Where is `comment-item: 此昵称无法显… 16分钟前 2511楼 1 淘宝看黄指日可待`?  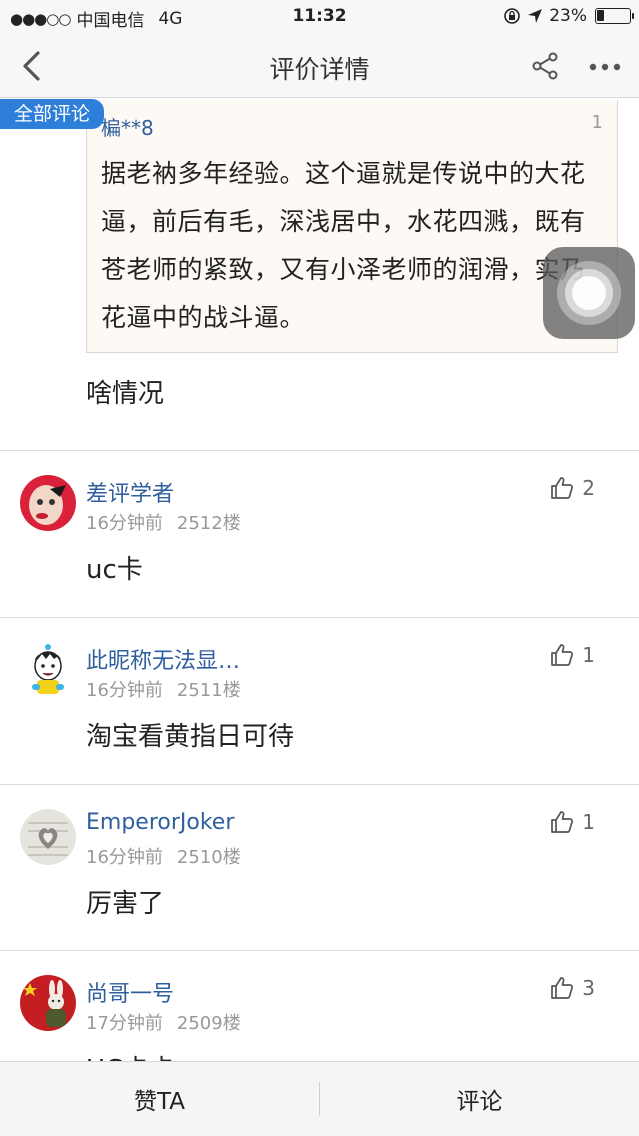
comment-item: 此昵称无法显… 16分钟前 2511楼 1 淘宝看黄指日可待 is located at coordinates (319, 701).